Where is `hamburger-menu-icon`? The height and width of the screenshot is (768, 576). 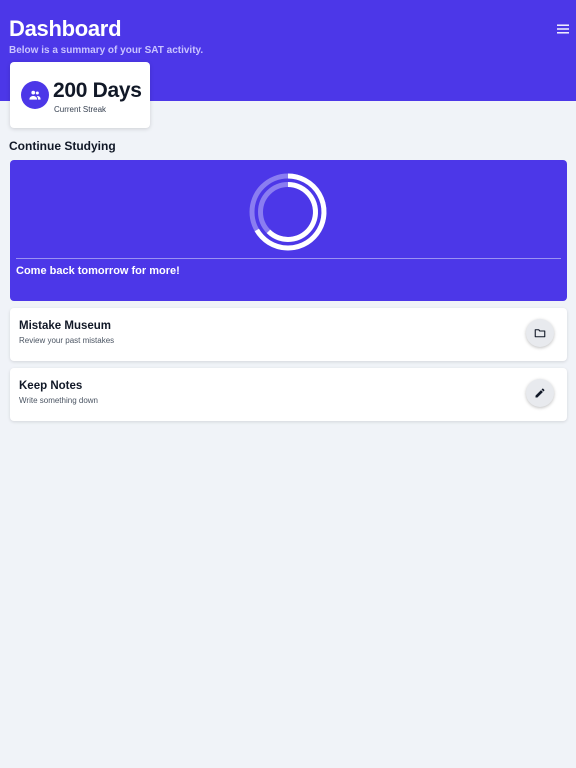
hamburger-menu-icon is located at coordinates (563, 29).